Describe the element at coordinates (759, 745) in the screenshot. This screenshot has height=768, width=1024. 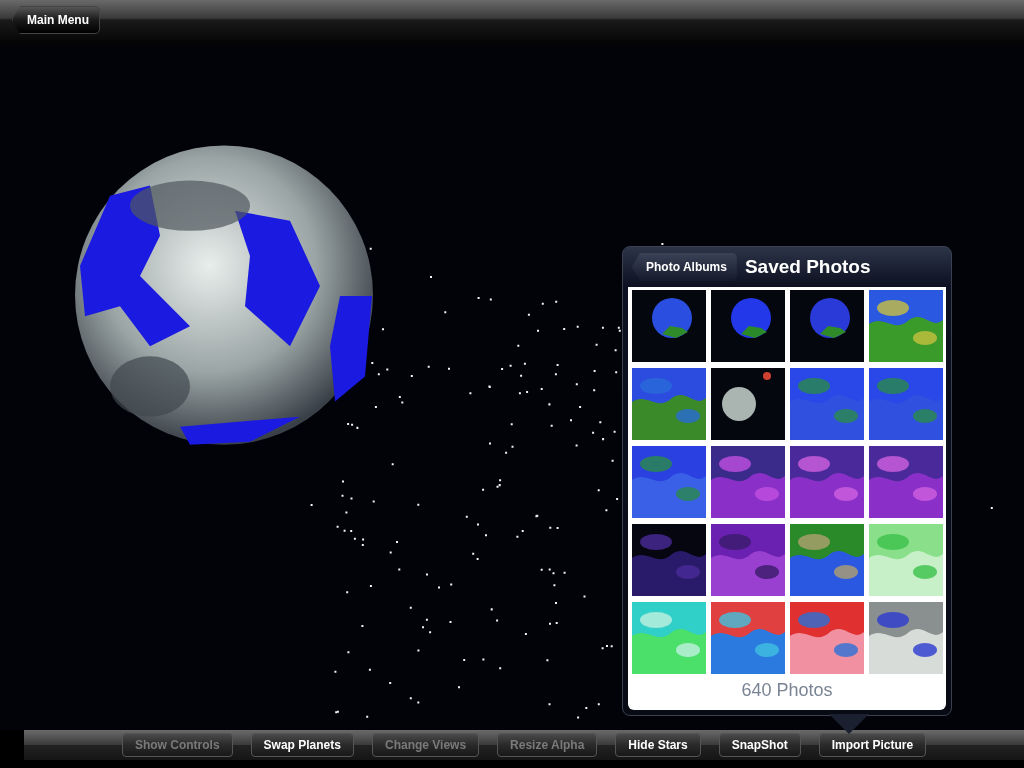
I see `toolbar-button: SnapShot` at that location.